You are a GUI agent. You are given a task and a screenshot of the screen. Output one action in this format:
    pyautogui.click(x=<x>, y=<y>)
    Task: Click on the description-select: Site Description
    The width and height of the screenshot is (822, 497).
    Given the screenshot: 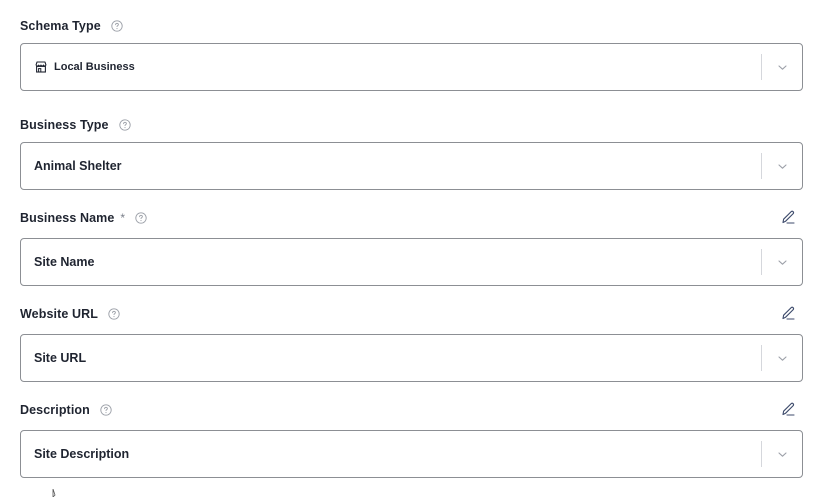 What is the action you would take?
    pyautogui.click(x=411, y=454)
    